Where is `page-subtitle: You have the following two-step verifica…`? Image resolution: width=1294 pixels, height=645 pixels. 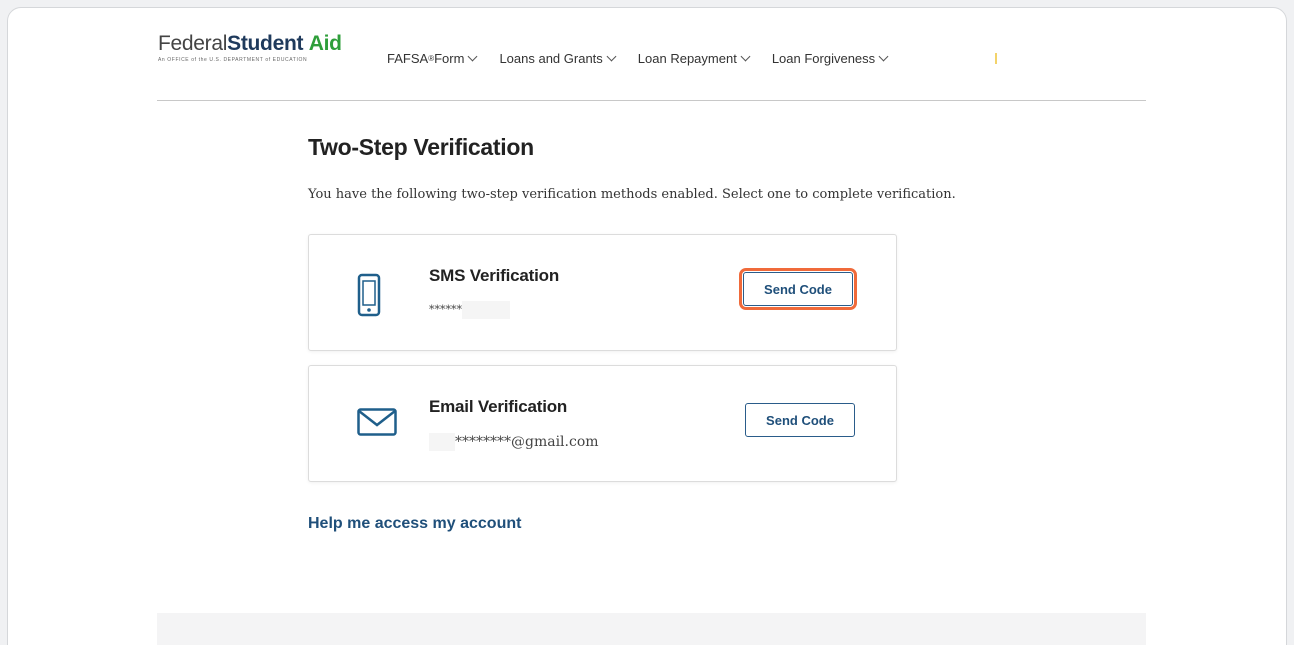 page-subtitle: You have the following two-step verifica… is located at coordinates (632, 194).